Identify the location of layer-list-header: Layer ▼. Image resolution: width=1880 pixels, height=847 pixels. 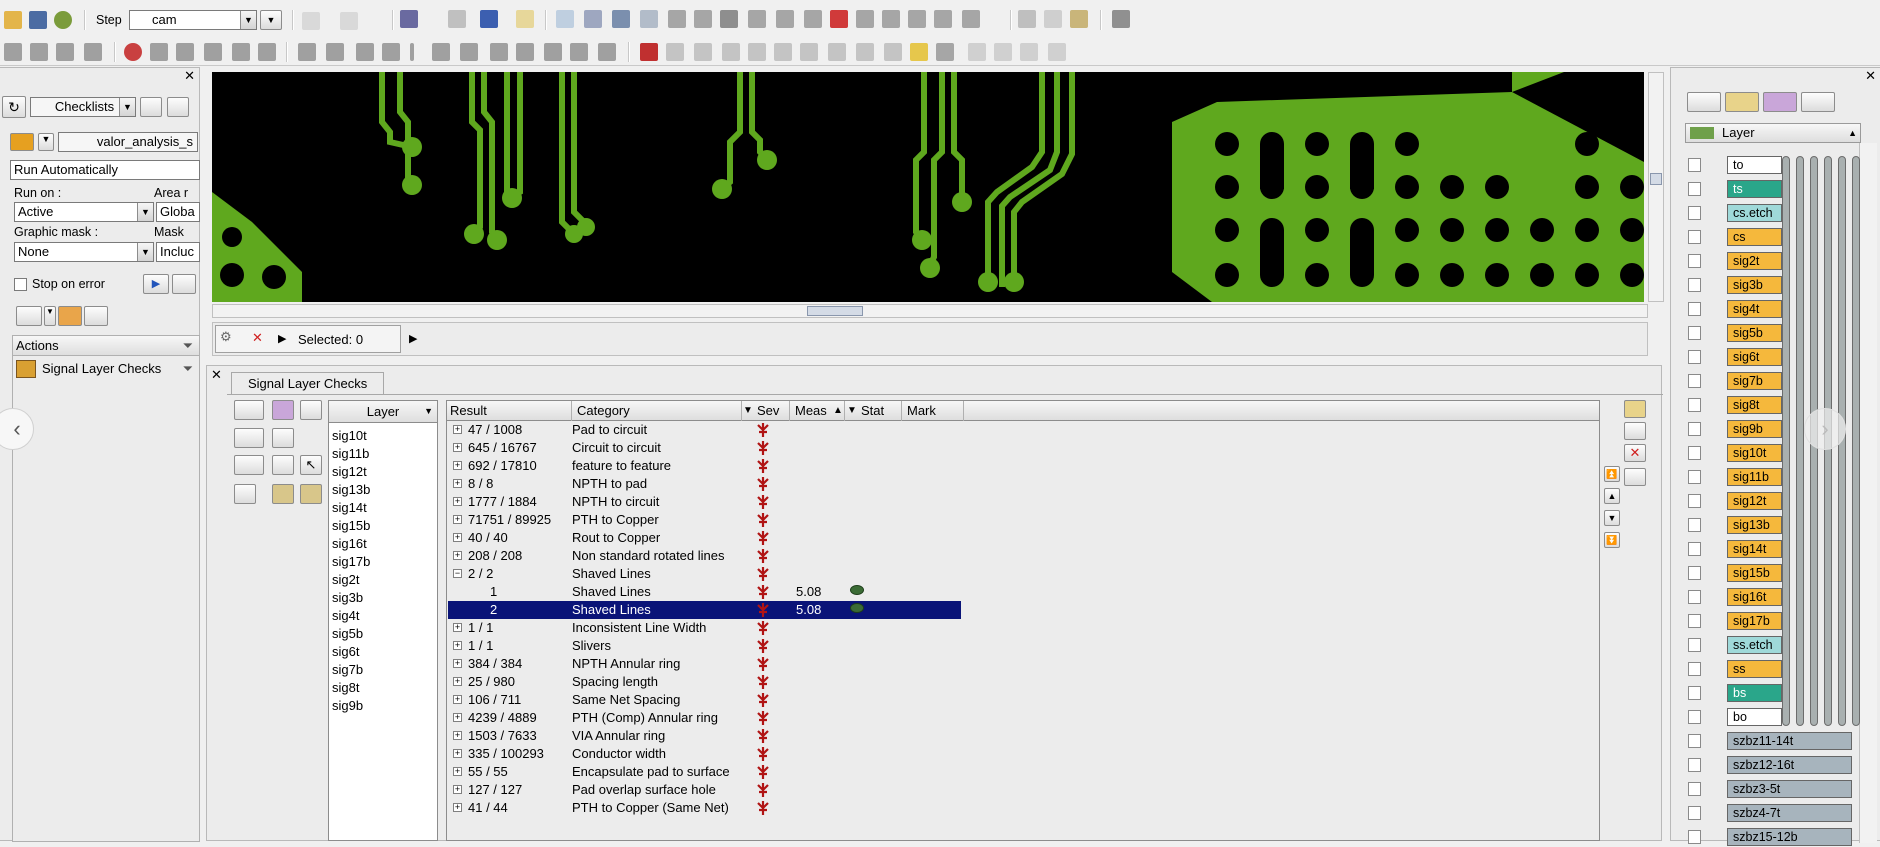
(383, 412).